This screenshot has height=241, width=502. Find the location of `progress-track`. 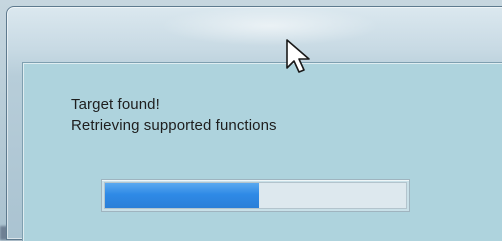

progress-track is located at coordinates (255, 195).